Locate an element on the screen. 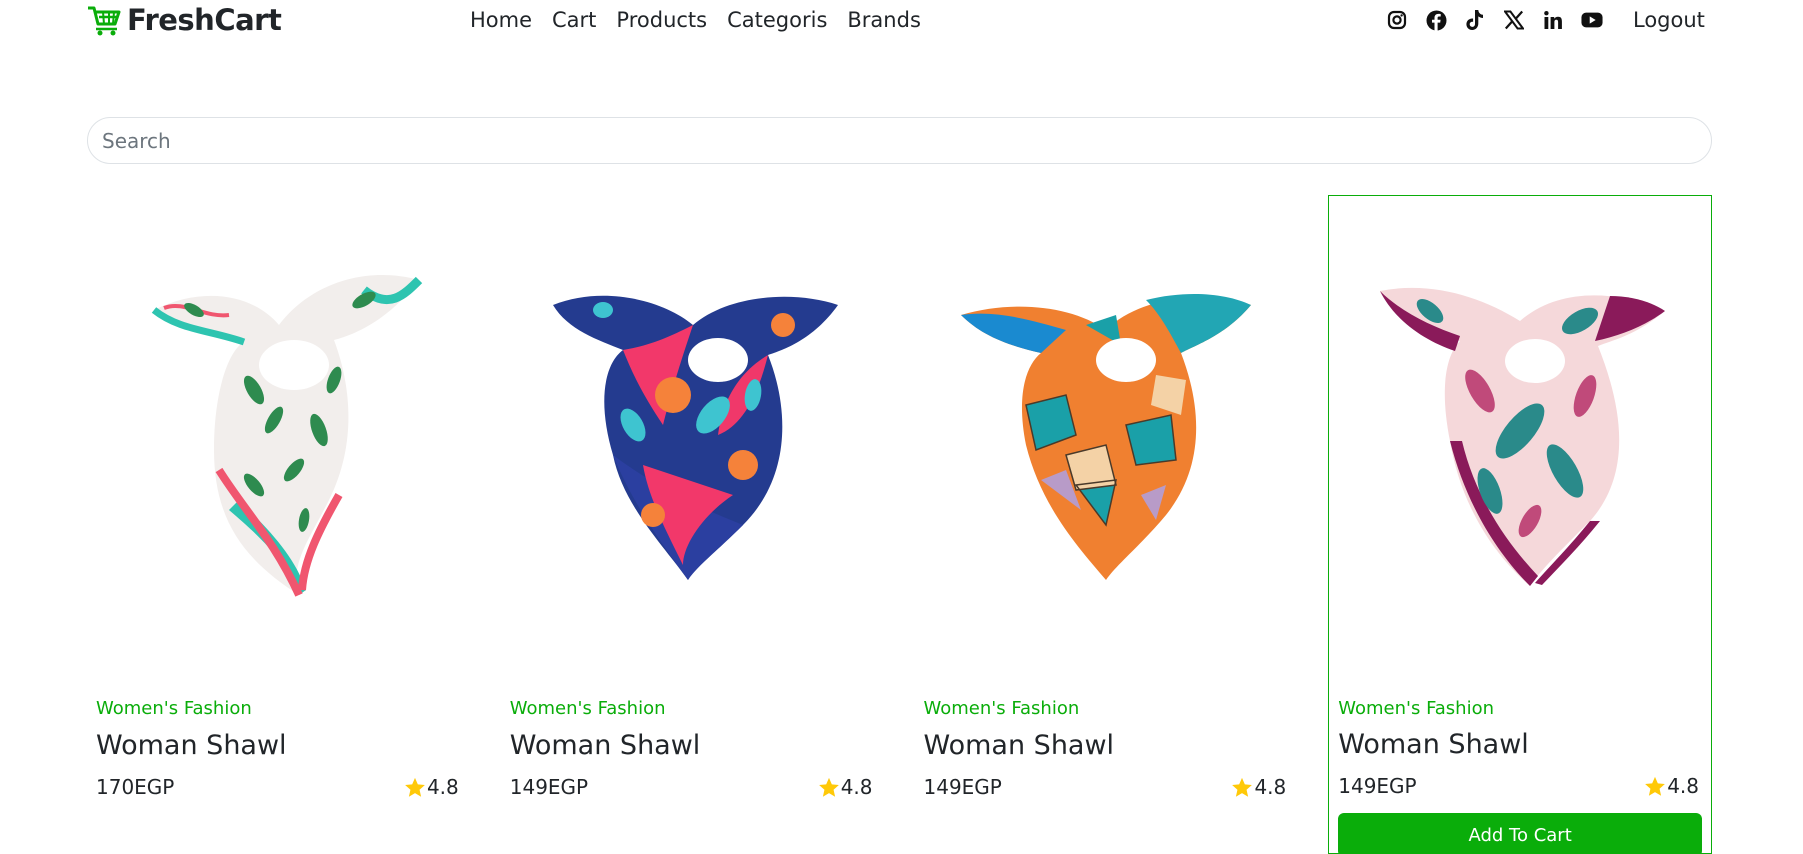 The image size is (1803, 854). nav-link-cart: Cart is located at coordinates (574, 20).